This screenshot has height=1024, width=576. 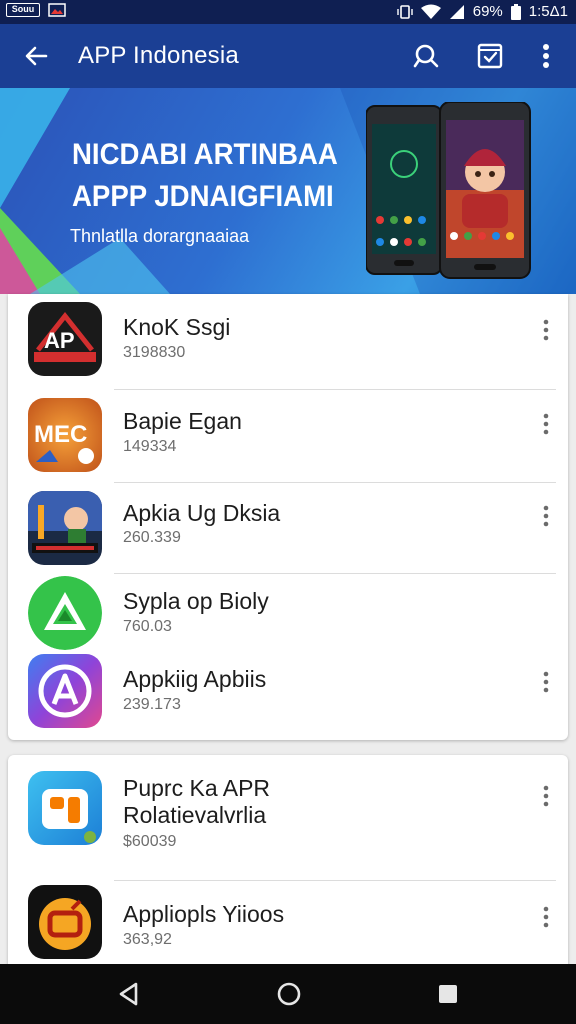 I want to click on back-triangle-icon, so click(x=129, y=994).